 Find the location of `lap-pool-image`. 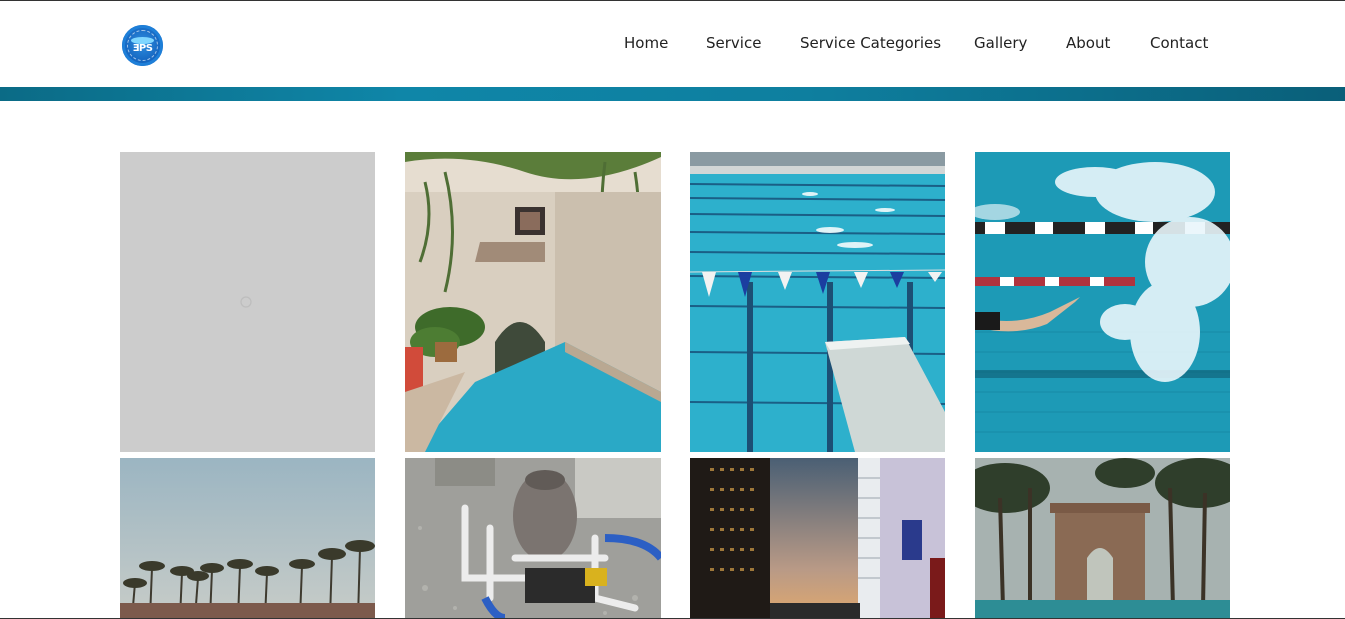

lap-pool-image is located at coordinates (817, 302).